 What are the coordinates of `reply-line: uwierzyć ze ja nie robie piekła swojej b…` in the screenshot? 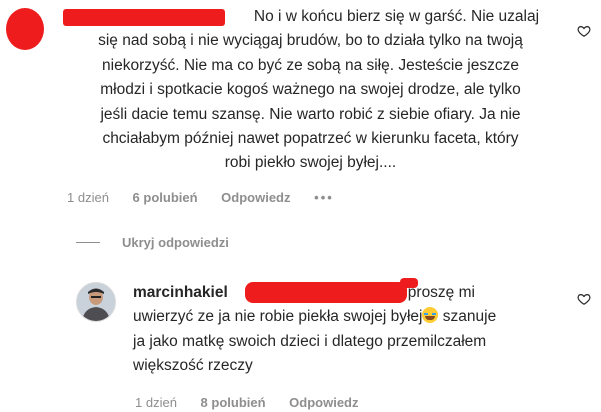 It's located at (278, 317).